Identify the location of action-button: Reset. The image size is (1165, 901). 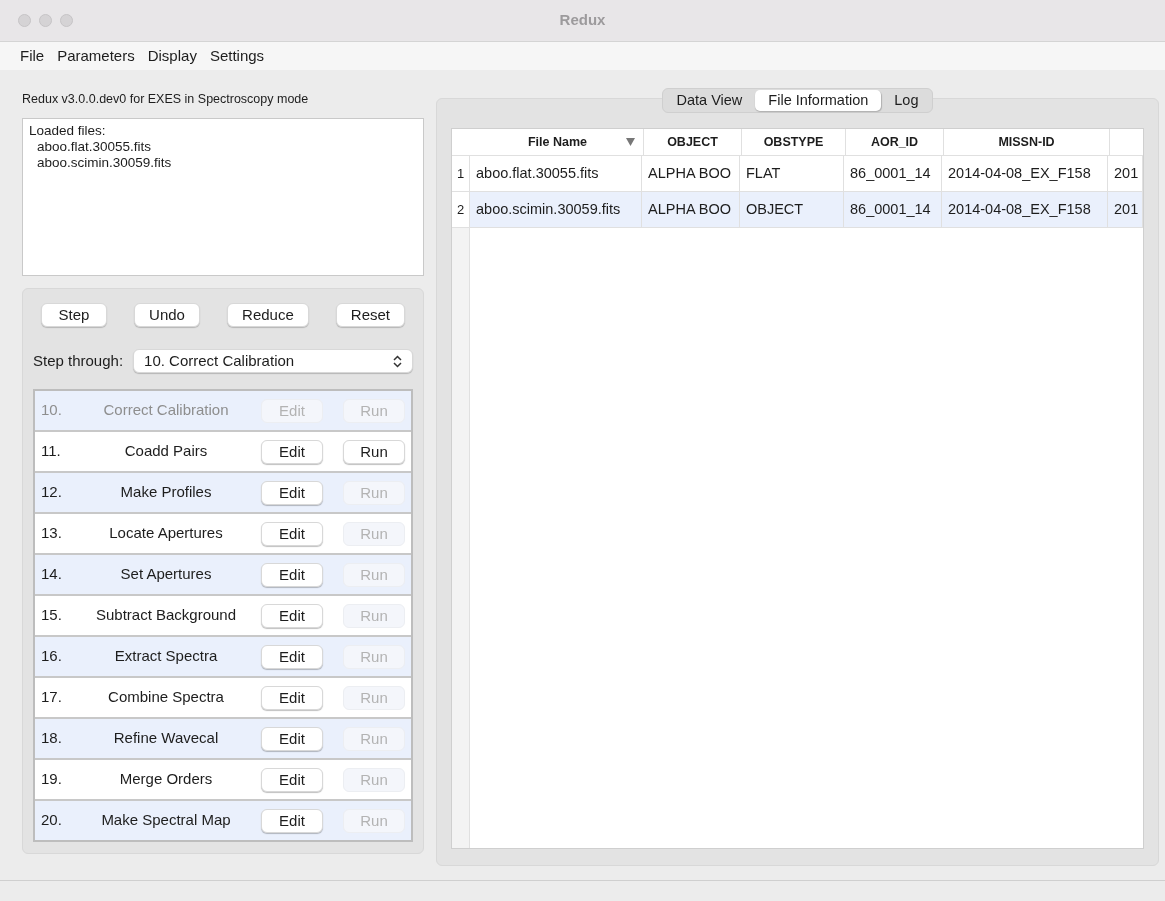
(370, 315).